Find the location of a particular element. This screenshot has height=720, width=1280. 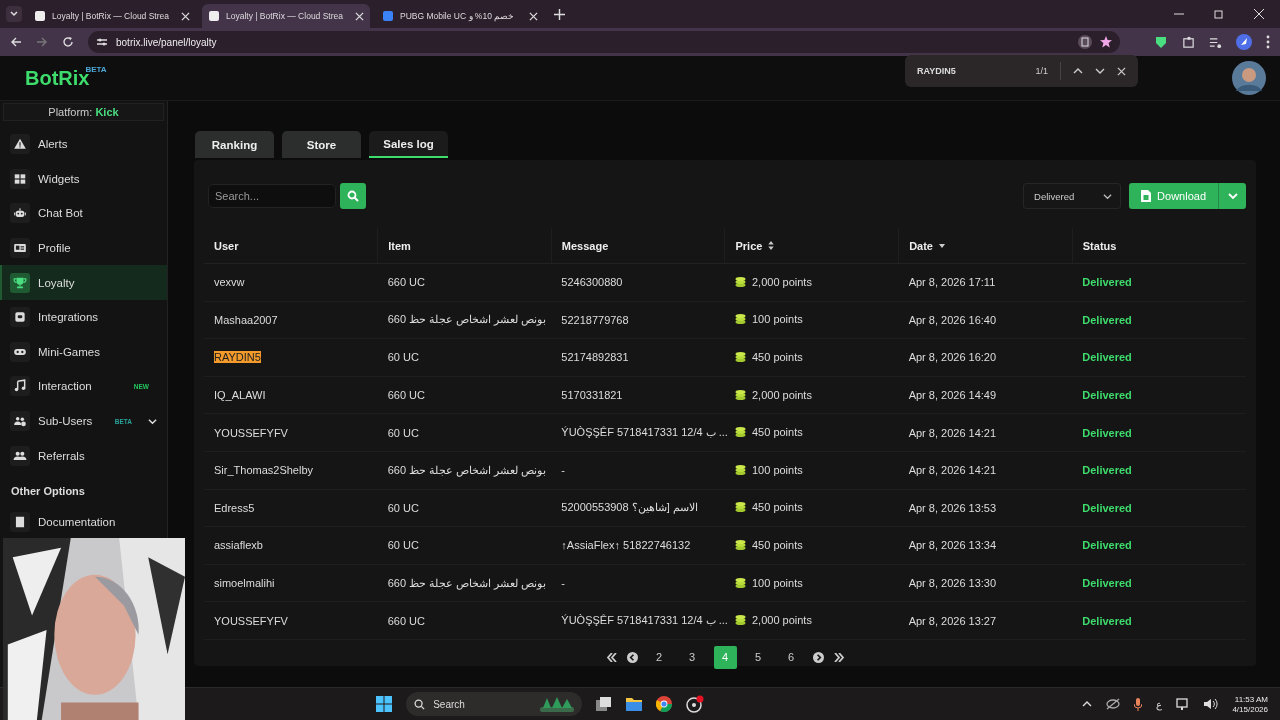

chevron-up-icon is located at coordinates (1087, 704).